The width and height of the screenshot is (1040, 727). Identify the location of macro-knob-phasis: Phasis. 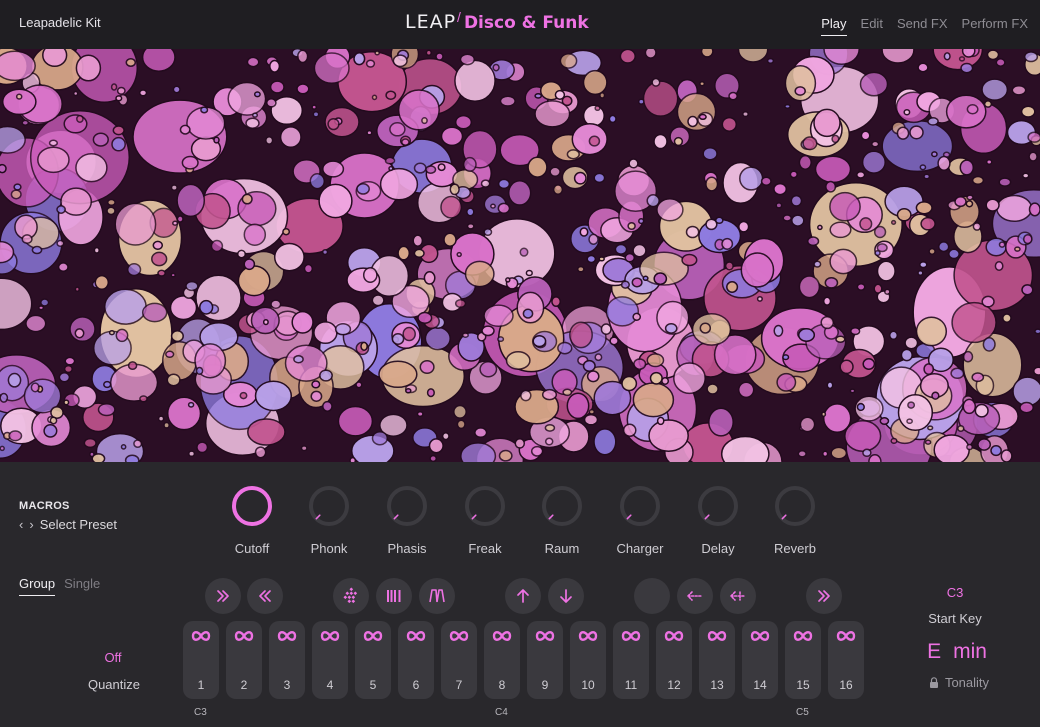
(407, 520).